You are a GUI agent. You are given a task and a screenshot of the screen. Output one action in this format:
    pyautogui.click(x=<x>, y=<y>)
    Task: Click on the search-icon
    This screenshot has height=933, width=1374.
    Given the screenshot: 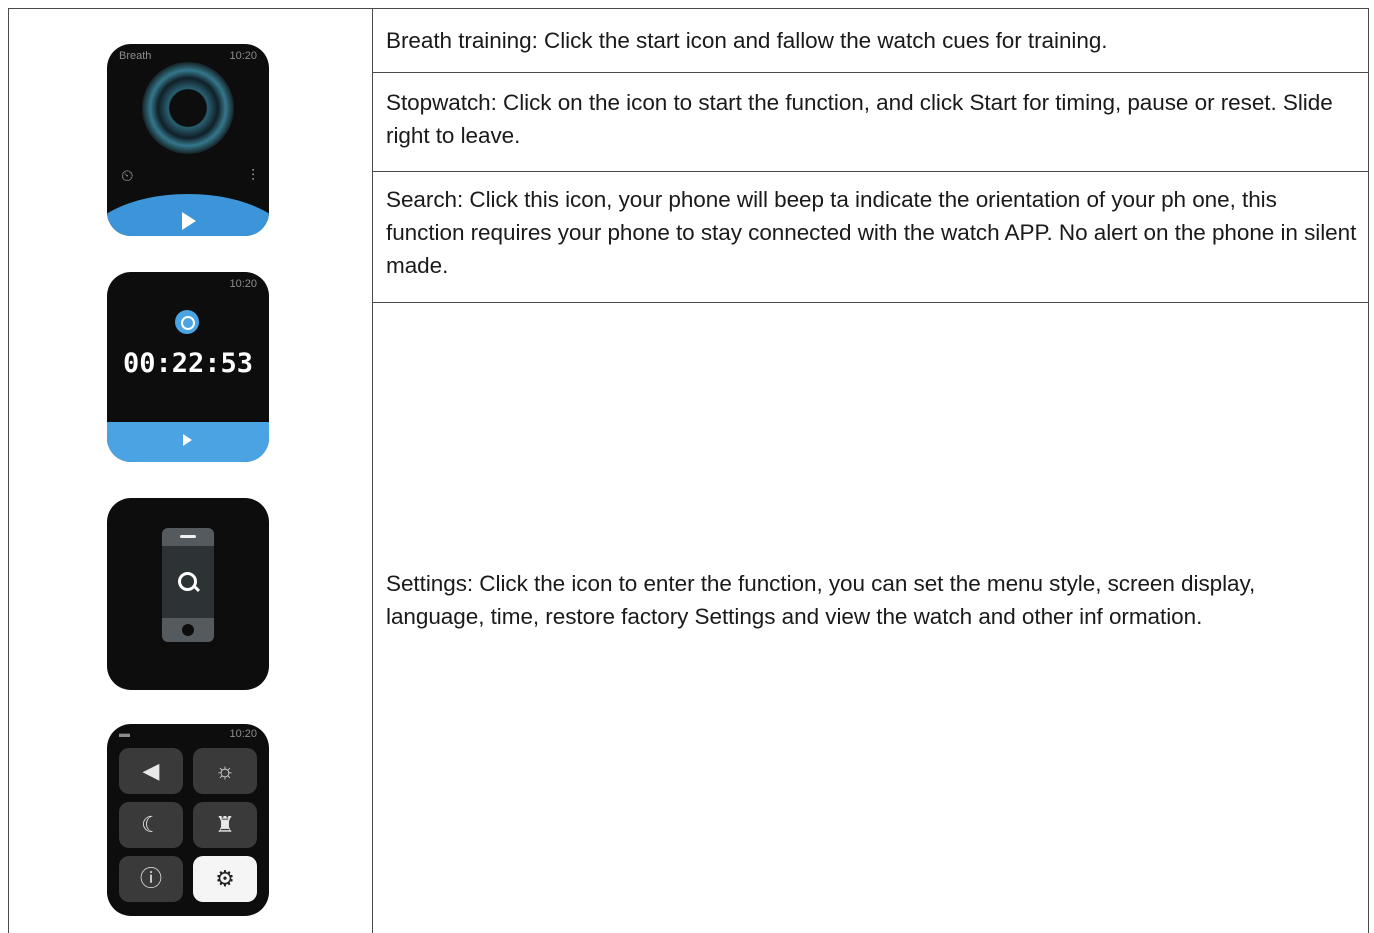 What is the action you would take?
    pyautogui.click(x=187, y=581)
    